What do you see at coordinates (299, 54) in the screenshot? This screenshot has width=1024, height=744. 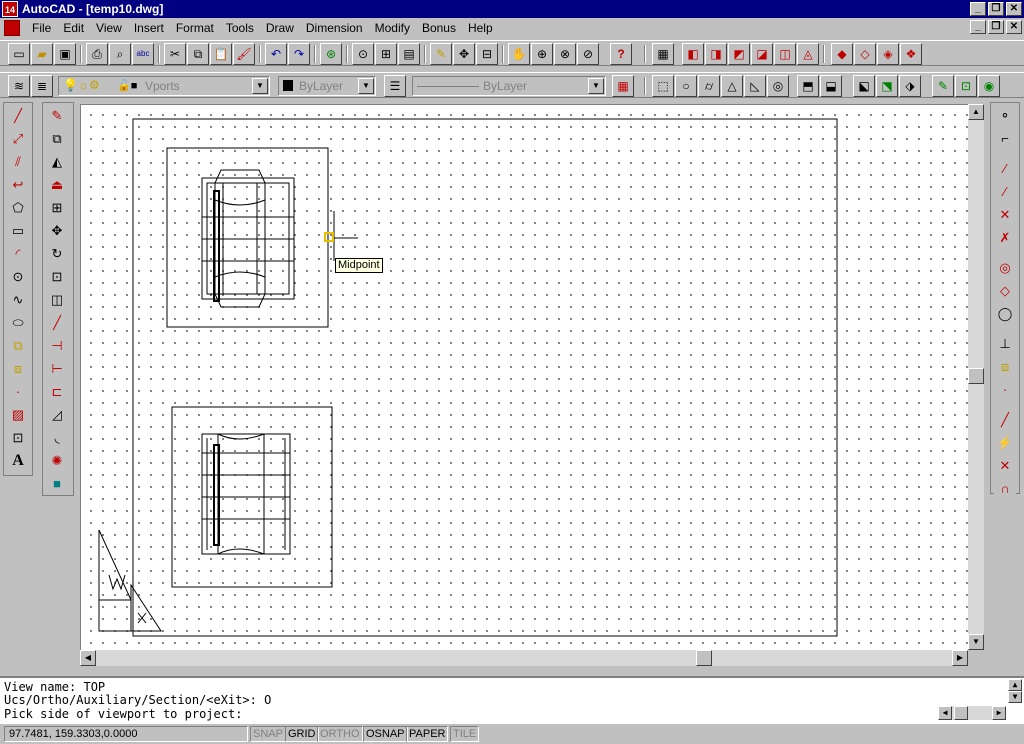 I see `redo-icon: ↷` at bounding box center [299, 54].